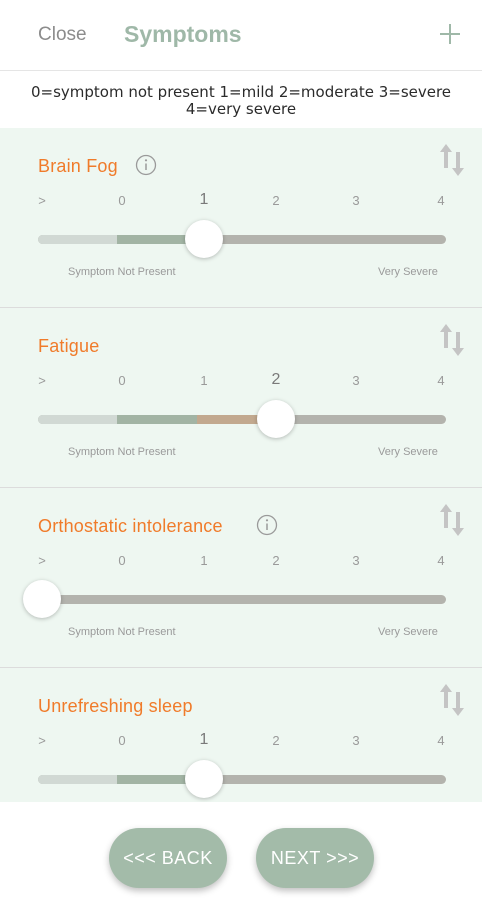 This screenshot has width=482, height=900. What do you see at coordinates (115, 706) in the screenshot?
I see `symptom-name: Unrefreshing sleep` at bounding box center [115, 706].